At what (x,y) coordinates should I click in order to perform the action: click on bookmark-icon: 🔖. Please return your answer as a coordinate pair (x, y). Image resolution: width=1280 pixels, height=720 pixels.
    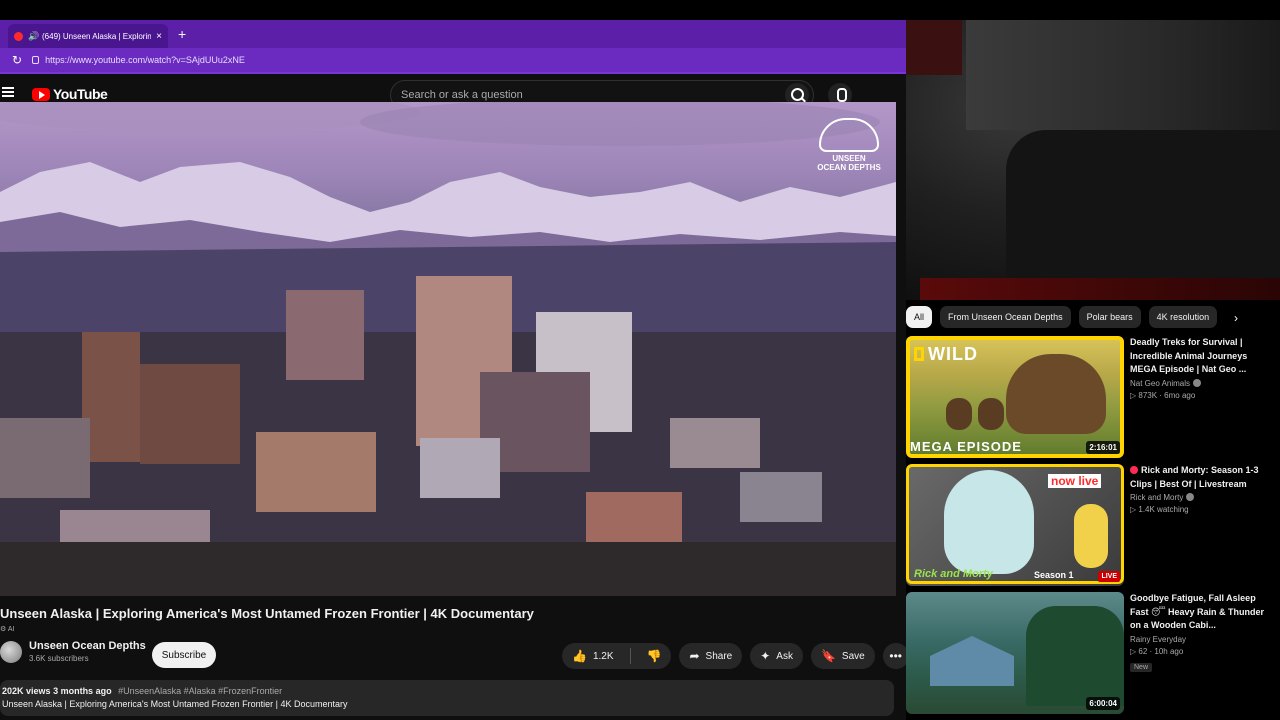
    Looking at the image, I should click on (828, 656).